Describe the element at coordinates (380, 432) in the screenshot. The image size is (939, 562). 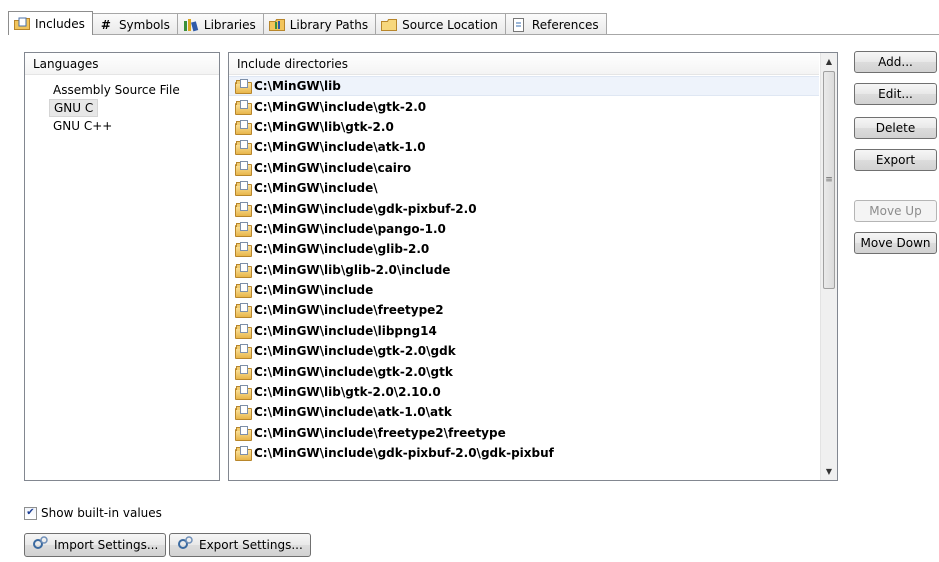
I see `include-directory-path: C:\MinGW\include\freetype2\freetype` at that location.